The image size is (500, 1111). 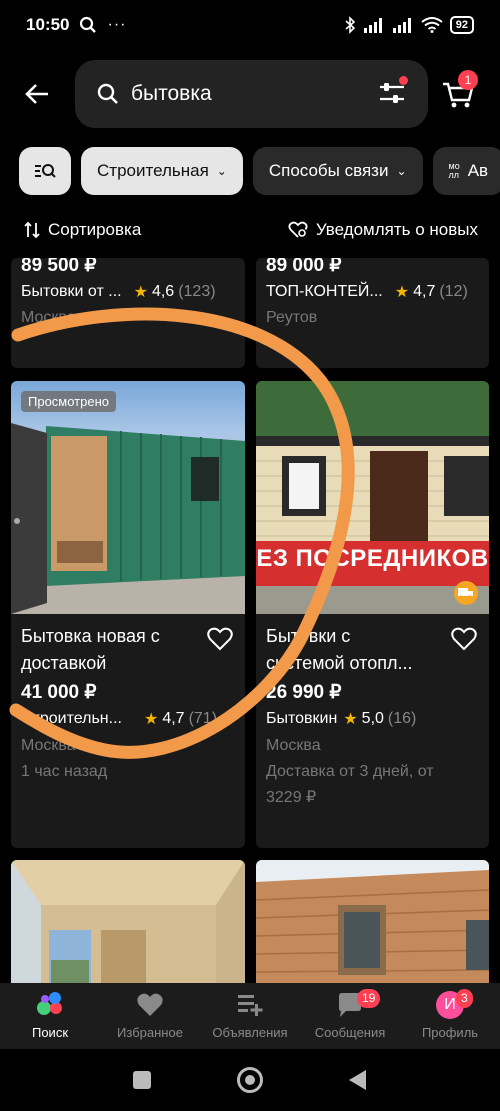 What do you see at coordinates (117, 24) in the screenshot?
I see `more-icon: ···` at bounding box center [117, 24].